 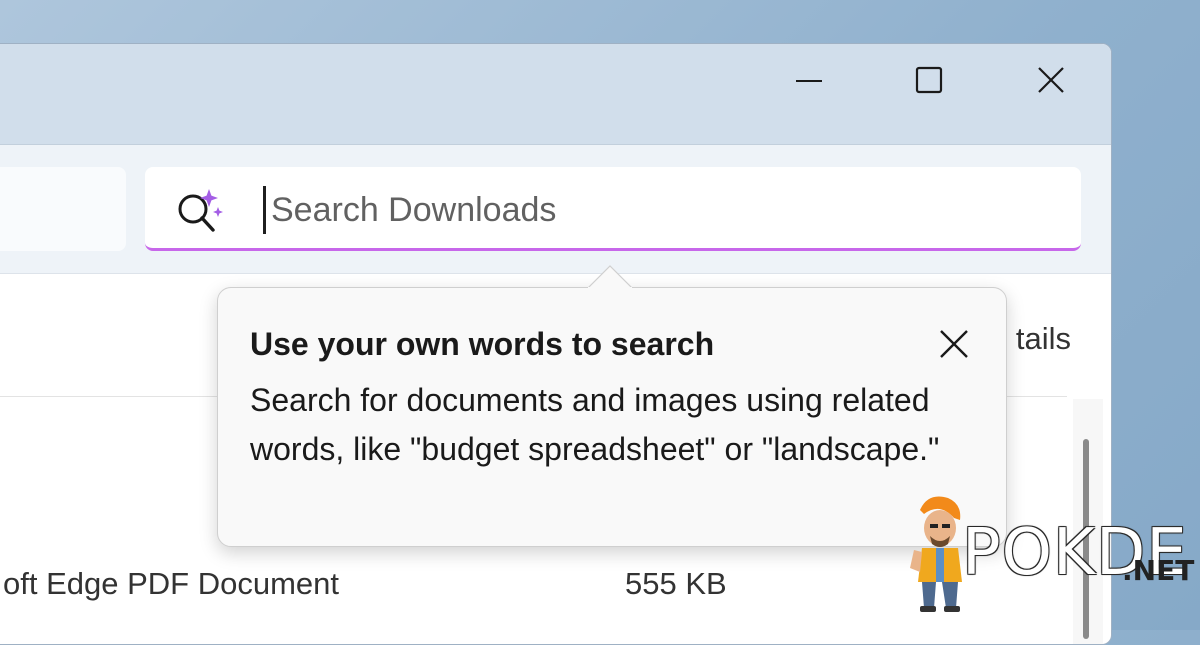 I want to click on close-window-button, so click(x=1051, y=80).